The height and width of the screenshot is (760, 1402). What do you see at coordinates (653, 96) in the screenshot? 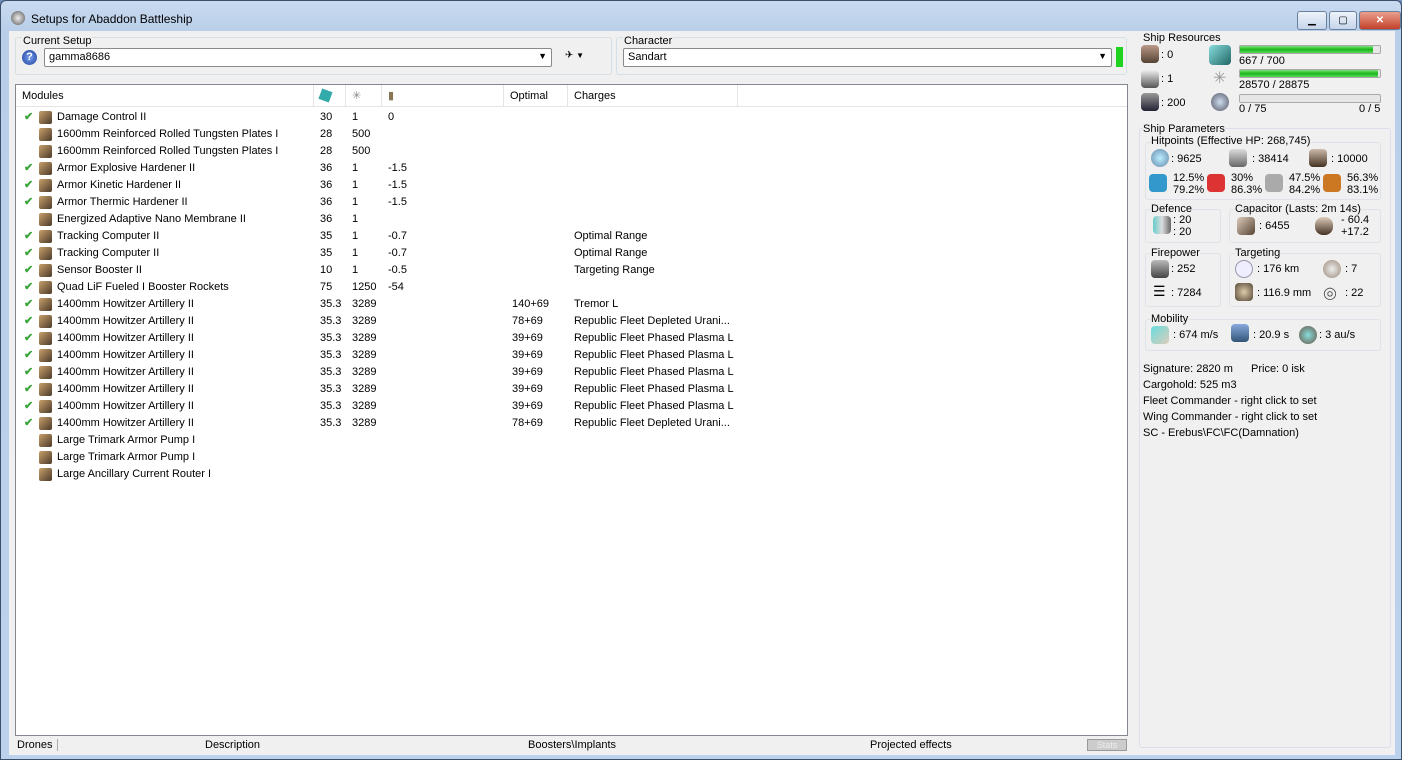
I see `col-charges: Charges` at bounding box center [653, 96].